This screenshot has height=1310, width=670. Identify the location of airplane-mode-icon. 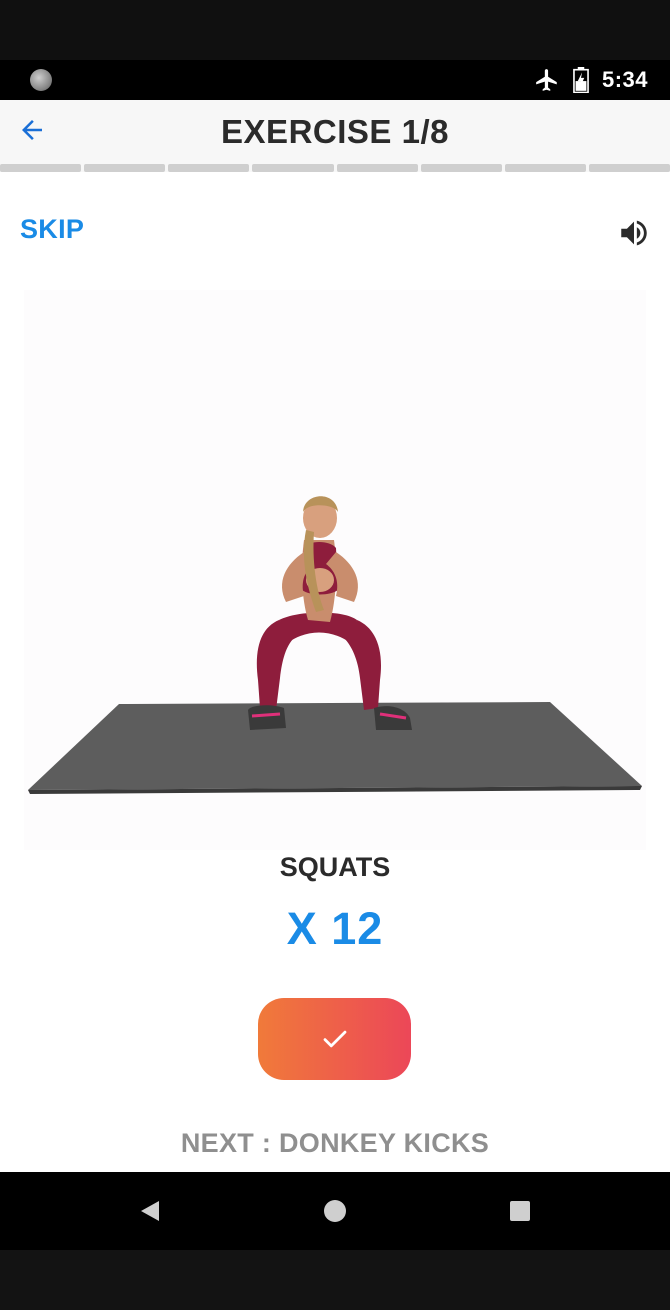
(546, 80).